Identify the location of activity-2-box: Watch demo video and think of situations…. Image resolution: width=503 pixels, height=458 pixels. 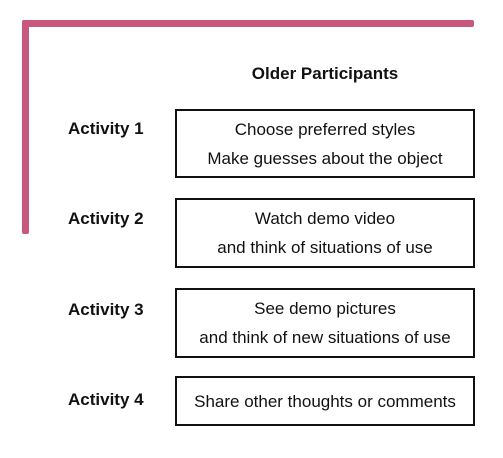
(325, 233).